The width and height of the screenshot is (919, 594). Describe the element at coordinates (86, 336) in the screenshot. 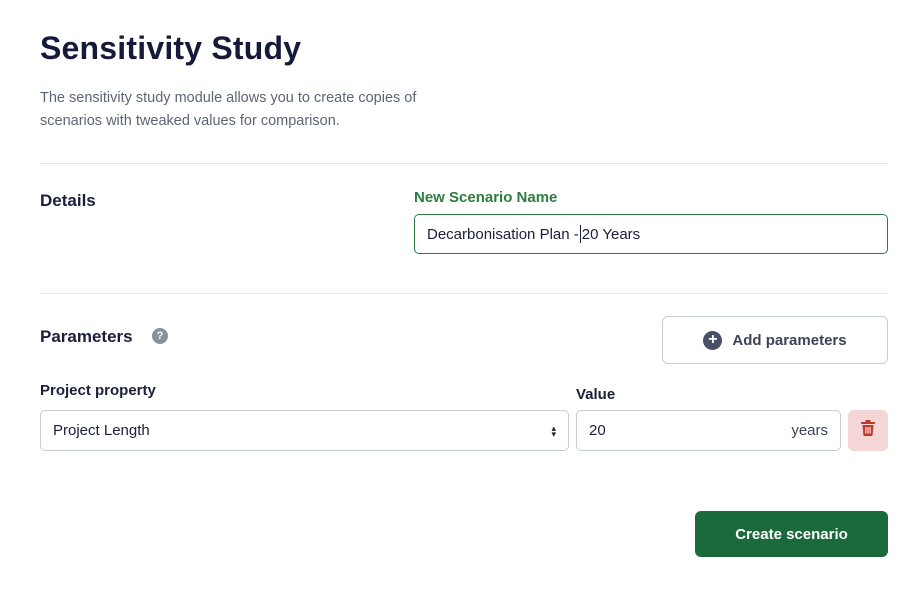

I see `parameters-section-label: Parameters` at that location.